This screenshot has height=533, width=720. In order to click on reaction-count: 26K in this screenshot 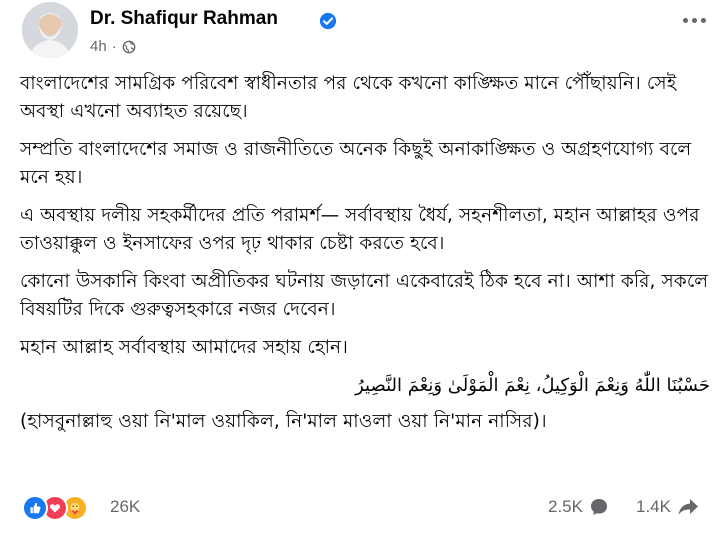, I will do `click(125, 507)`.